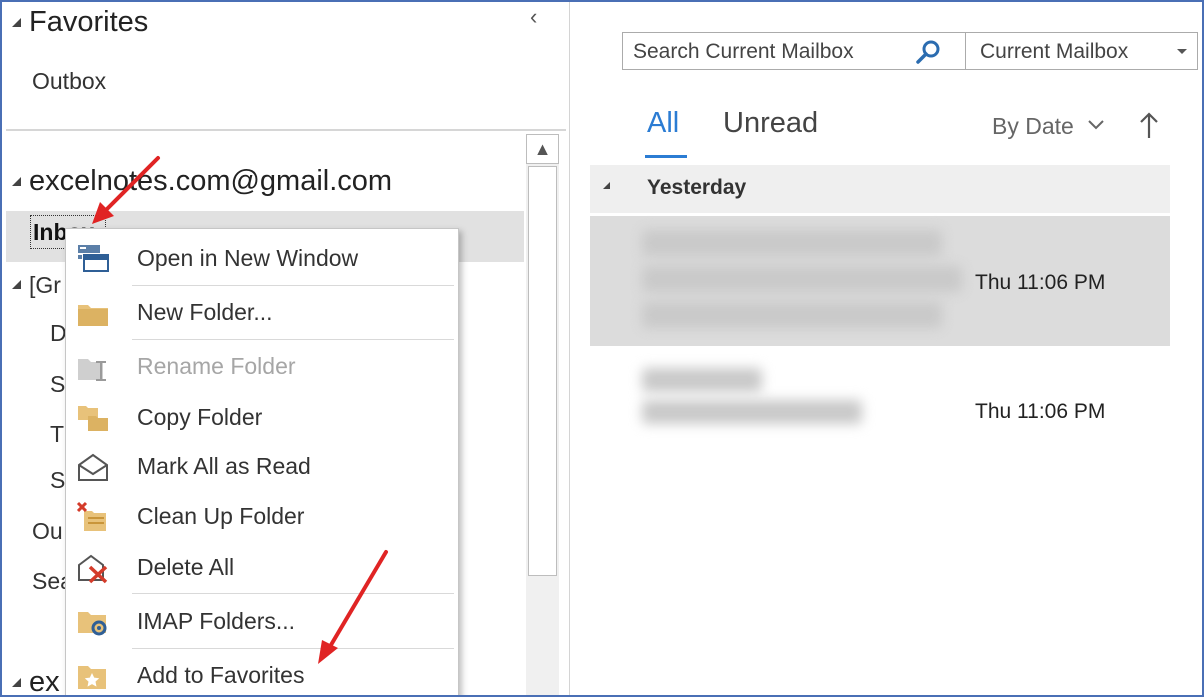 The image size is (1204, 697). I want to click on tab-unread: Unread, so click(770, 123).